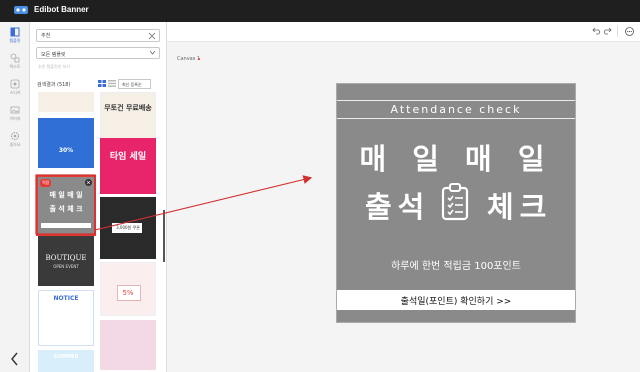 The width and height of the screenshot is (640, 372). I want to click on rail-item-favorites: 좋아요, so click(15, 140).